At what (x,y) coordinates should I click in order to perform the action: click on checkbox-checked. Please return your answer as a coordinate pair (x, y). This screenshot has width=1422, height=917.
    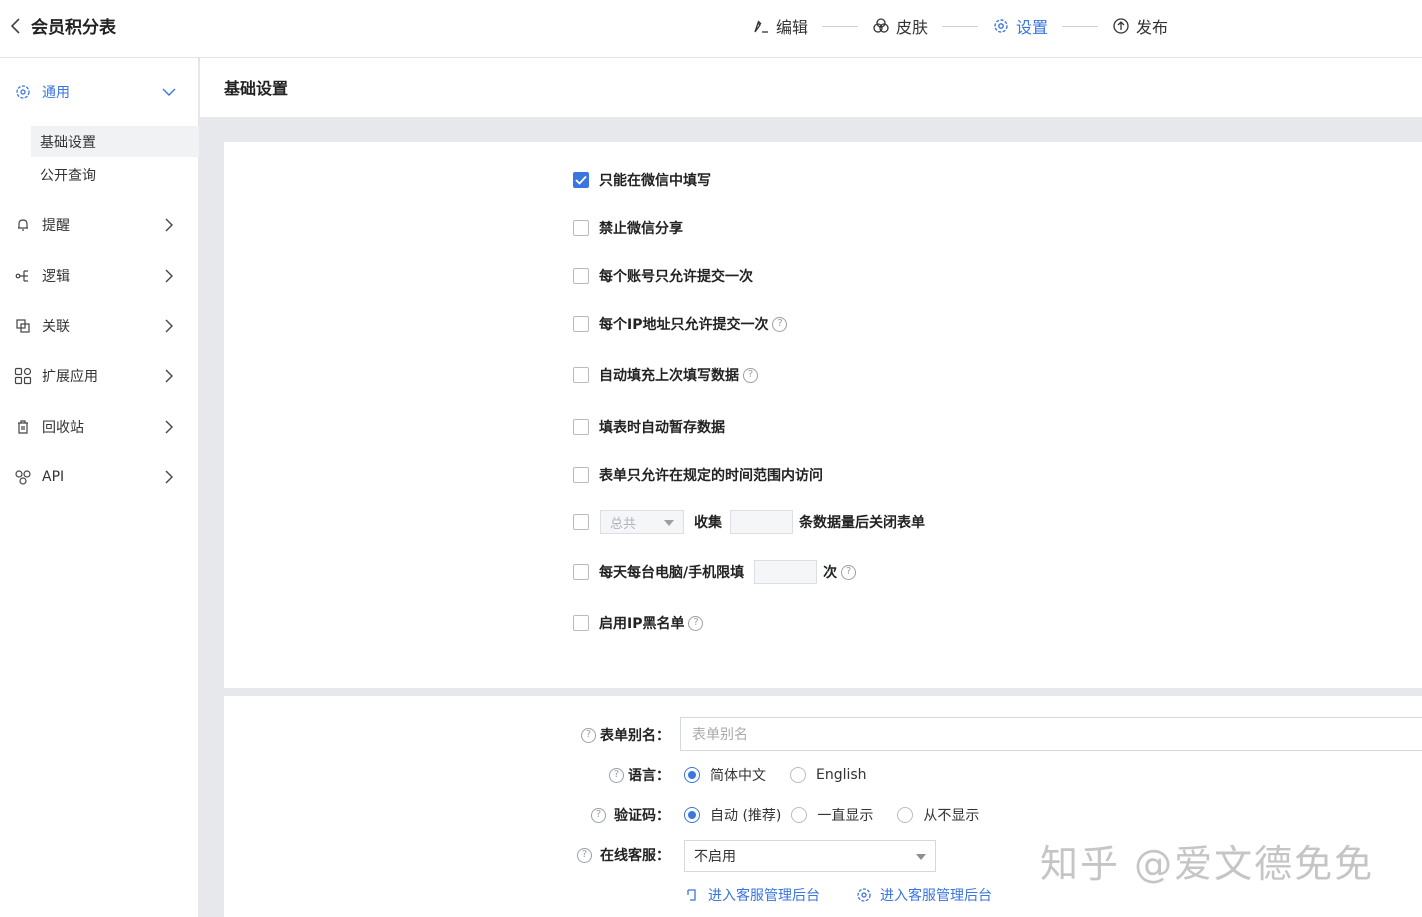
    Looking at the image, I should click on (581, 180).